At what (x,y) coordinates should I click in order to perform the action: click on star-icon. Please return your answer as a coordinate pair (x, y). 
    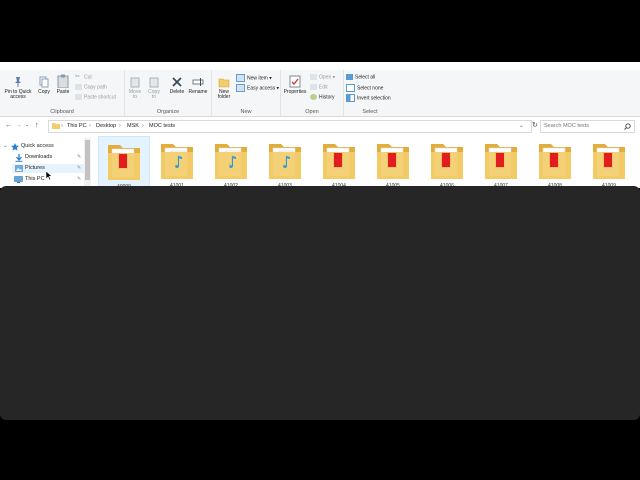
    Looking at the image, I should click on (15, 147).